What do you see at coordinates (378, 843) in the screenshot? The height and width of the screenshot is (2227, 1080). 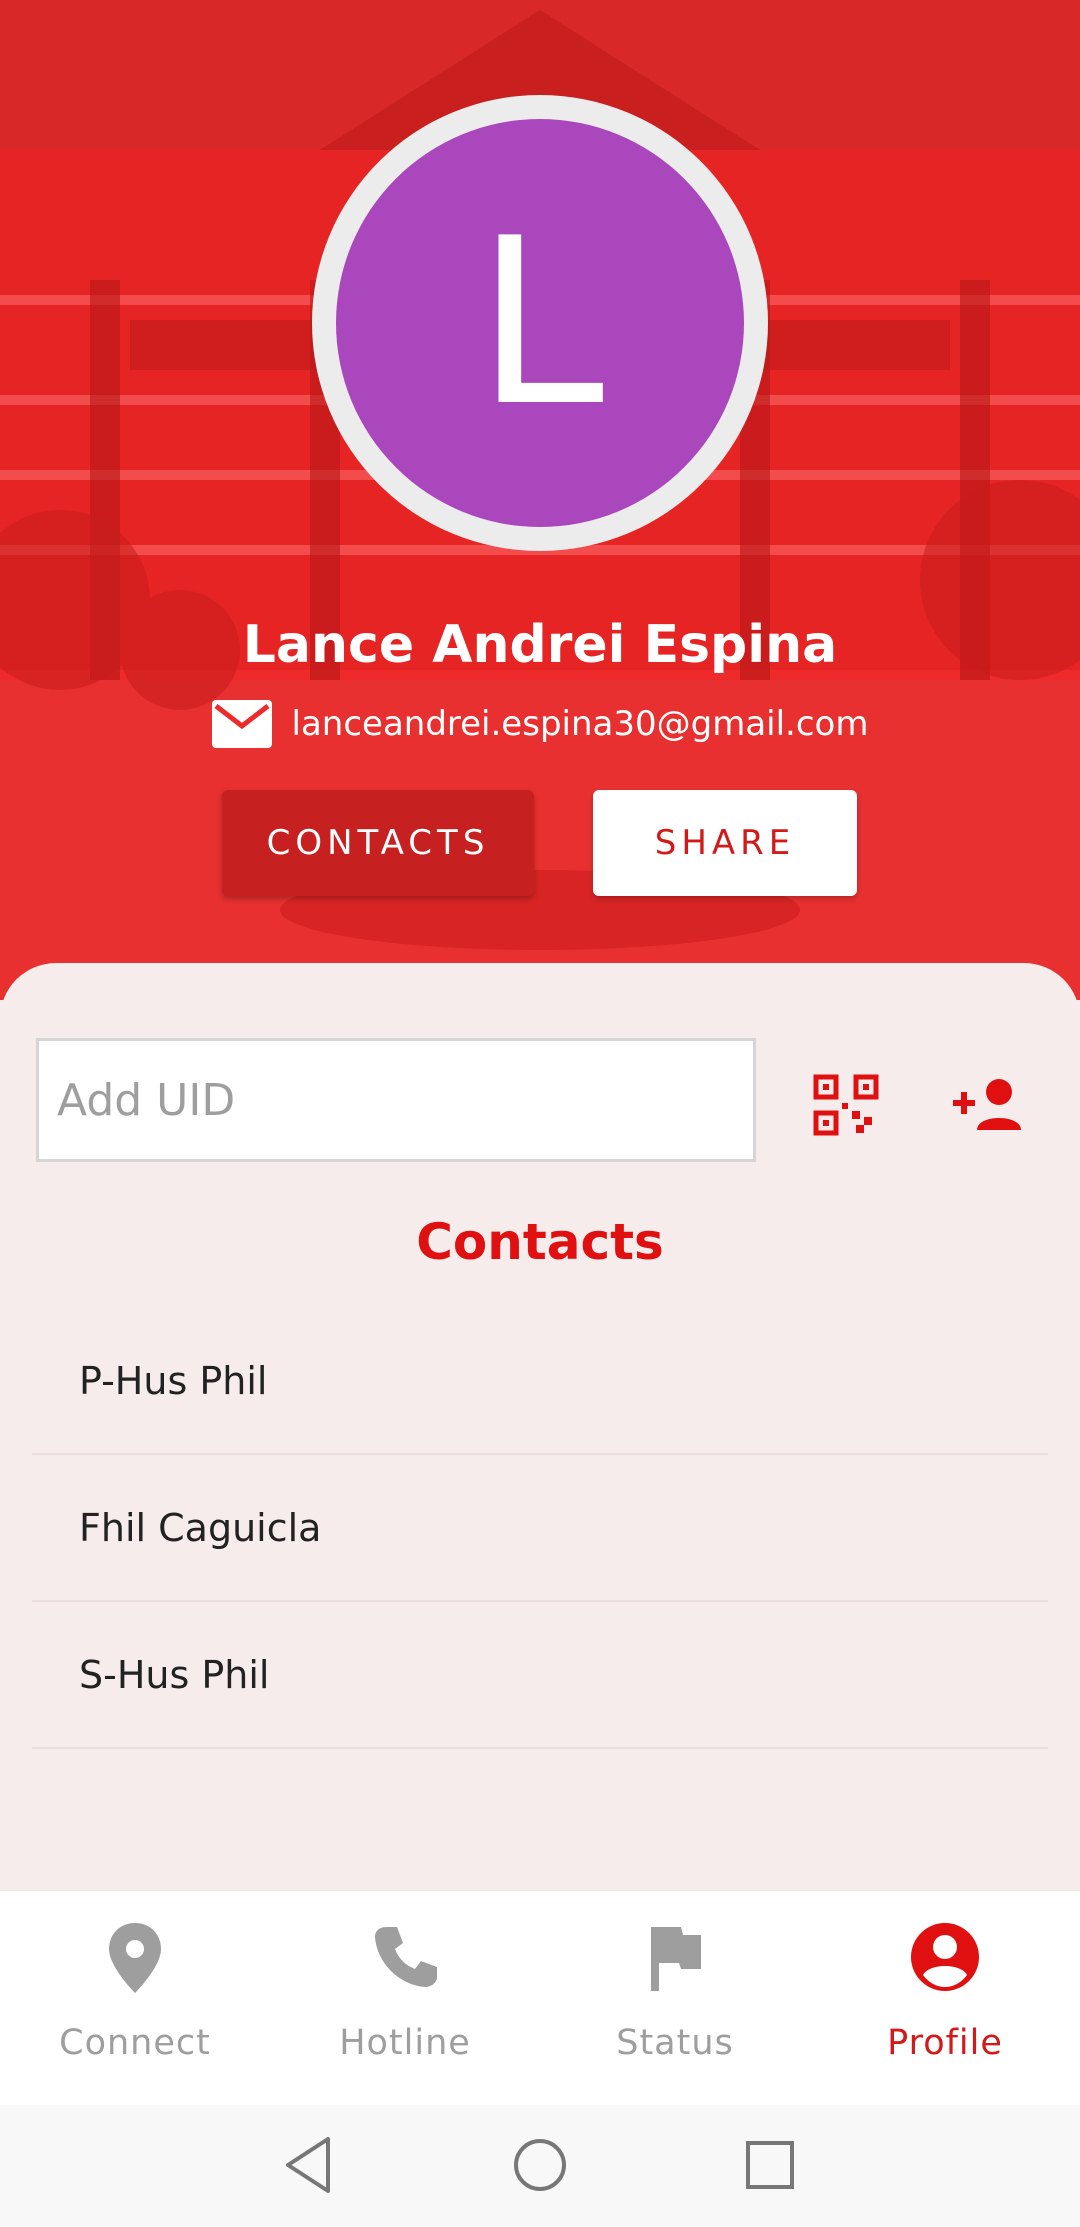 I see `contacts-button: CONTACTS` at bounding box center [378, 843].